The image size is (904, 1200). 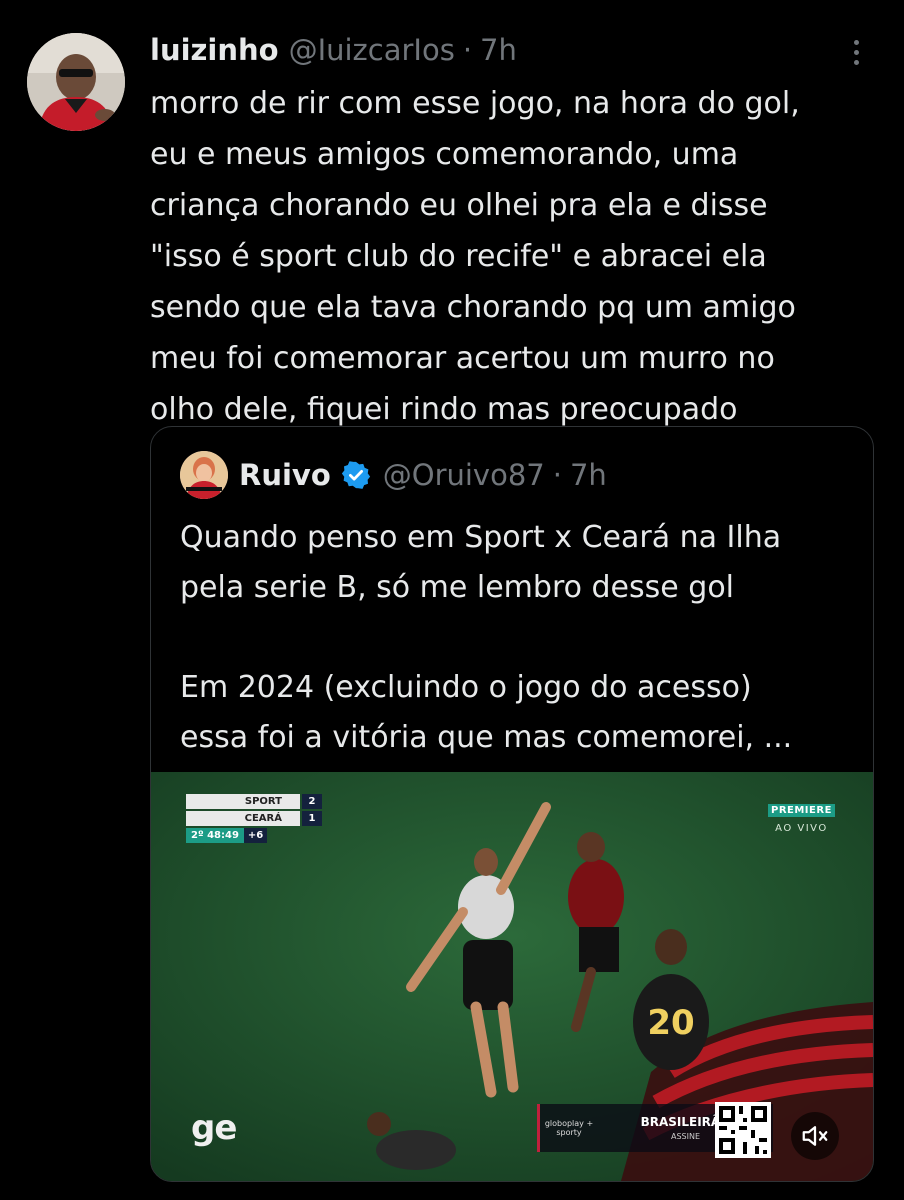 I want to click on away-score: 1, so click(x=312, y=818).